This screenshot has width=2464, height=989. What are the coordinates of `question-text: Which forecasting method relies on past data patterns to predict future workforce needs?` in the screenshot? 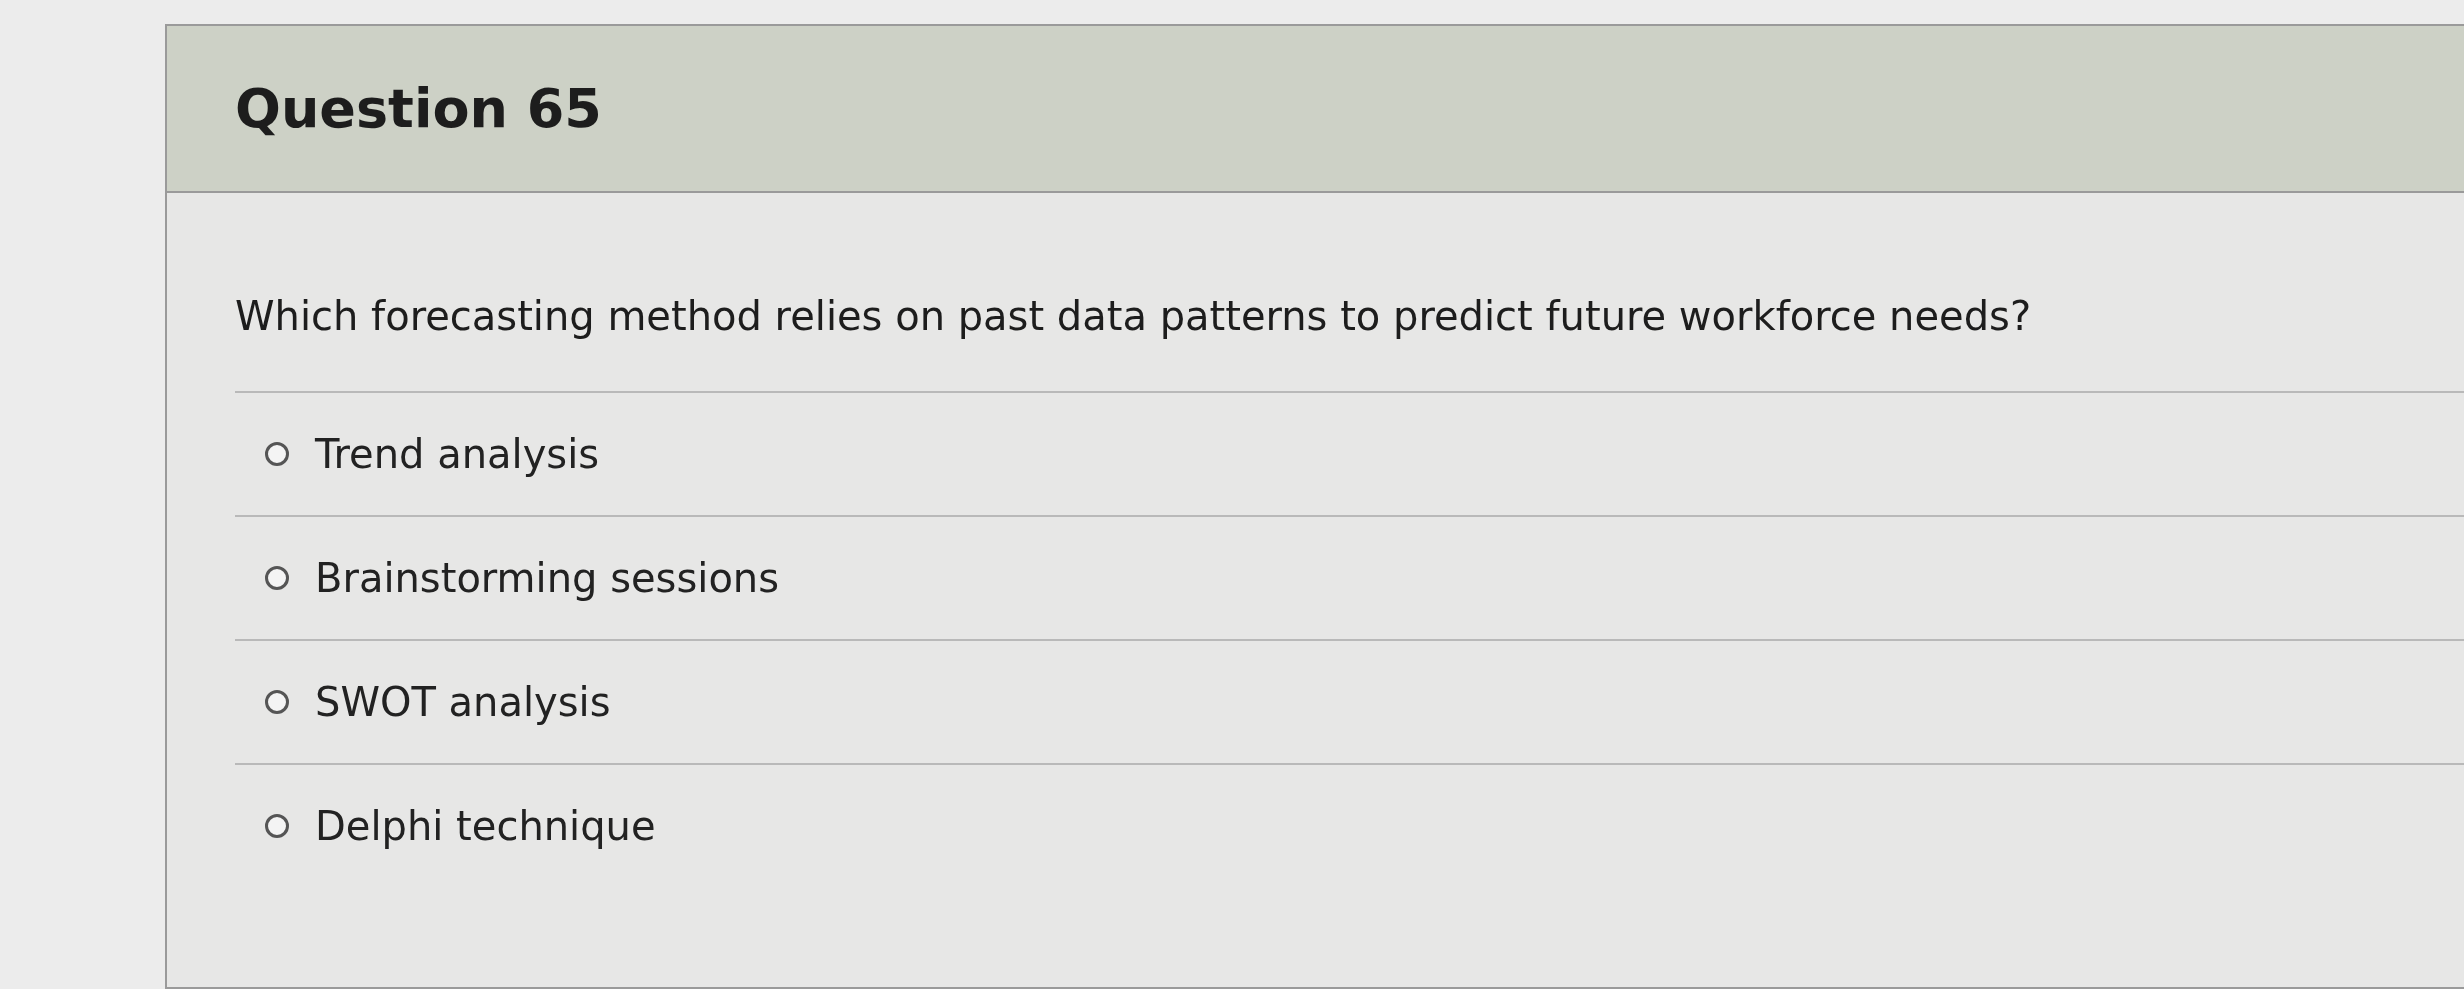 It's located at (1134, 316).